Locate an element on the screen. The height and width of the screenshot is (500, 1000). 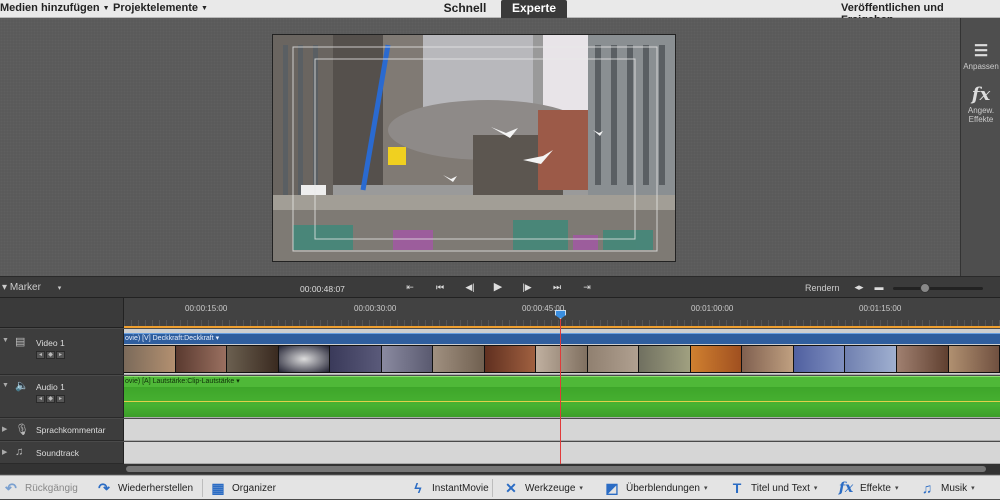
timecode-display: 00:00:48:07 is located at coordinates (322, 289).